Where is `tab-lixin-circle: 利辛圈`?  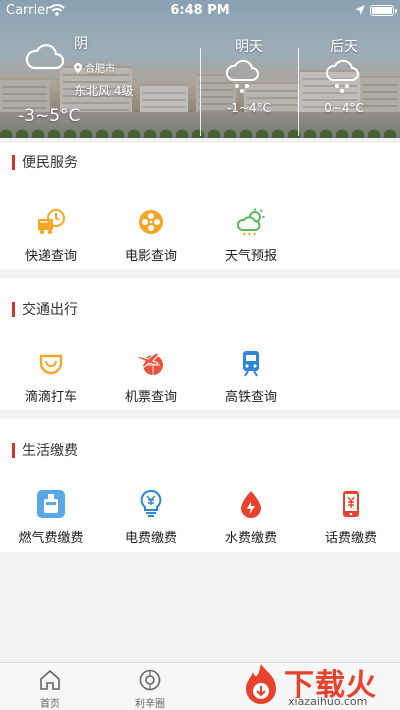 tab-lixin-circle: 利辛圈 is located at coordinates (150, 689).